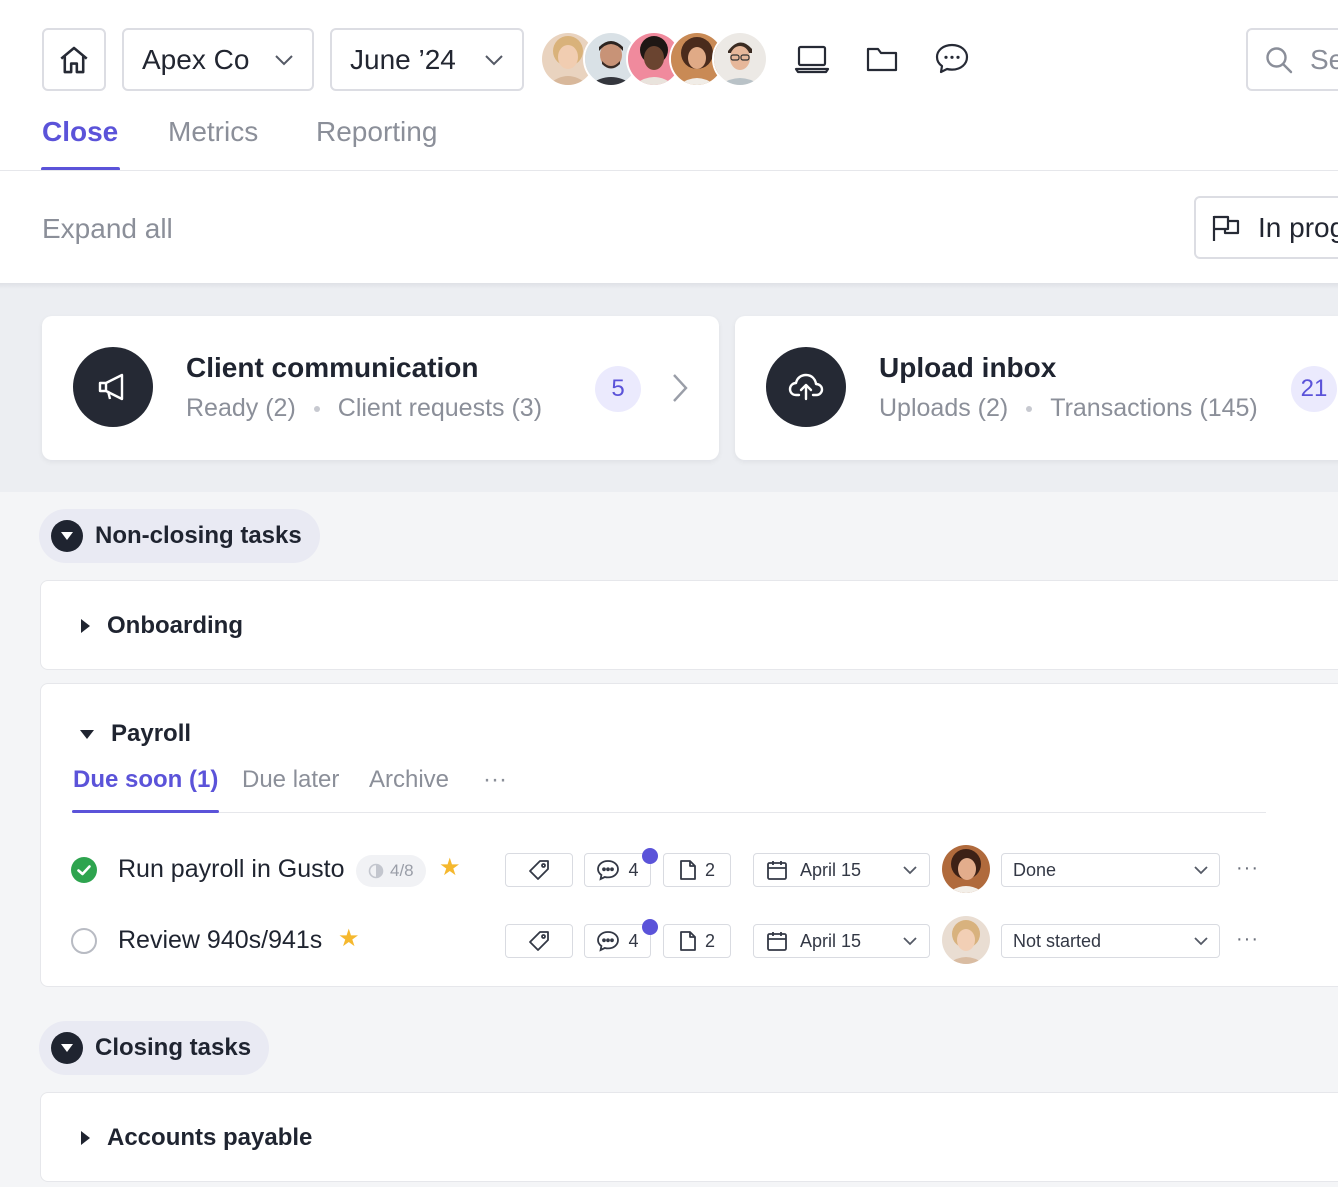  What do you see at coordinates (1110, 870) in the screenshot?
I see `status-dropdown: Done` at bounding box center [1110, 870].